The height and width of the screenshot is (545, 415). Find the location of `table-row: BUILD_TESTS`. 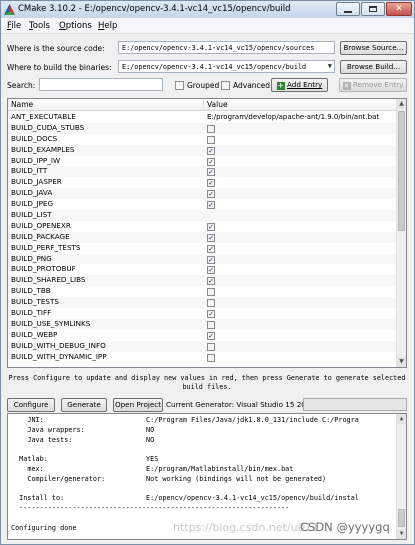

table-row: BUILD_TESTS is located at coordinates (202, 303).